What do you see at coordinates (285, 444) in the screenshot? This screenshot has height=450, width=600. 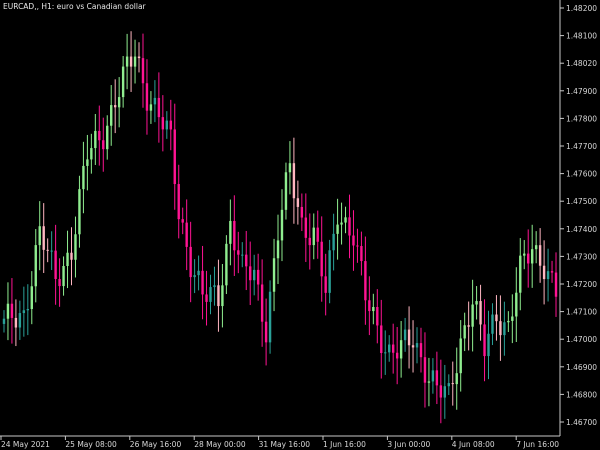 I see `time-tick-label: 31 May 16:00` at bounding box center [285, 444].